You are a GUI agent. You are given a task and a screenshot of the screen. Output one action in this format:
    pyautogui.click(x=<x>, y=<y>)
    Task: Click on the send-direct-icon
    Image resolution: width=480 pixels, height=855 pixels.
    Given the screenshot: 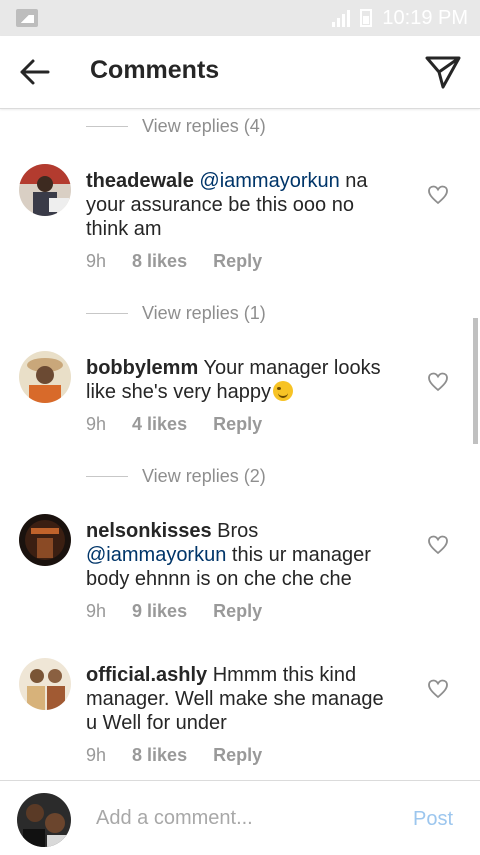 What is the action you would take?
    pyautogui.click(x=443, y=72)
    